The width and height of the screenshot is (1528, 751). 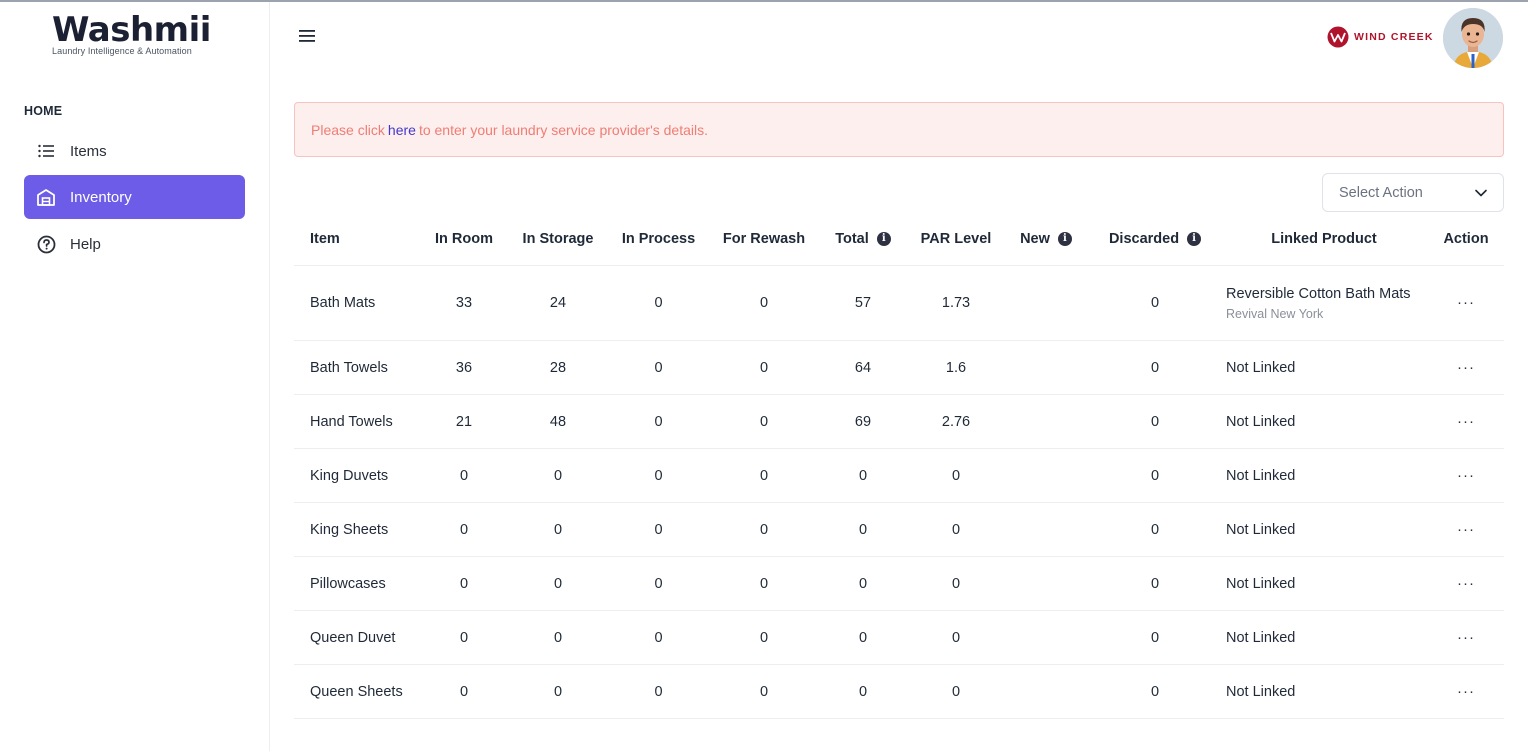 I want to click on header-in-room: In Room, so click(x=464, y=238).